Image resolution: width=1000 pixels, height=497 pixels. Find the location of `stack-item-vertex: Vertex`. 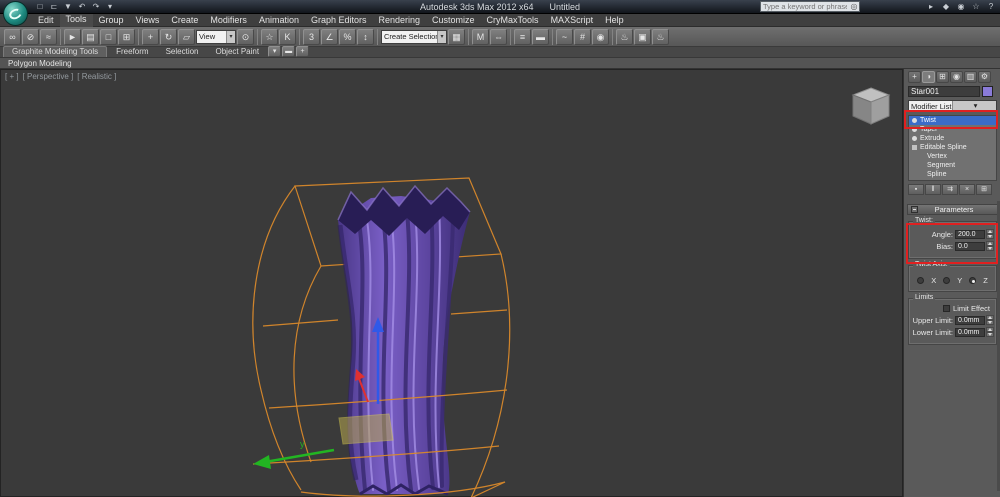

stack-item-vertex: Vertex is located at coordinates (952, 156).